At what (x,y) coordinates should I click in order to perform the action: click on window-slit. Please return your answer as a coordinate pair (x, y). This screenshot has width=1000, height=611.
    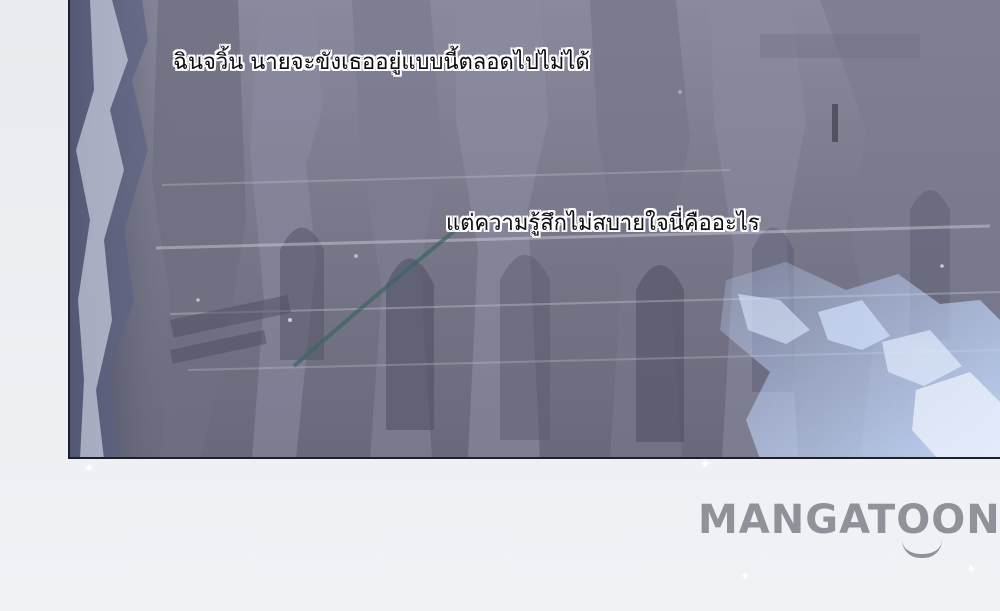
    Looking at the image, I should click on (835, 123).